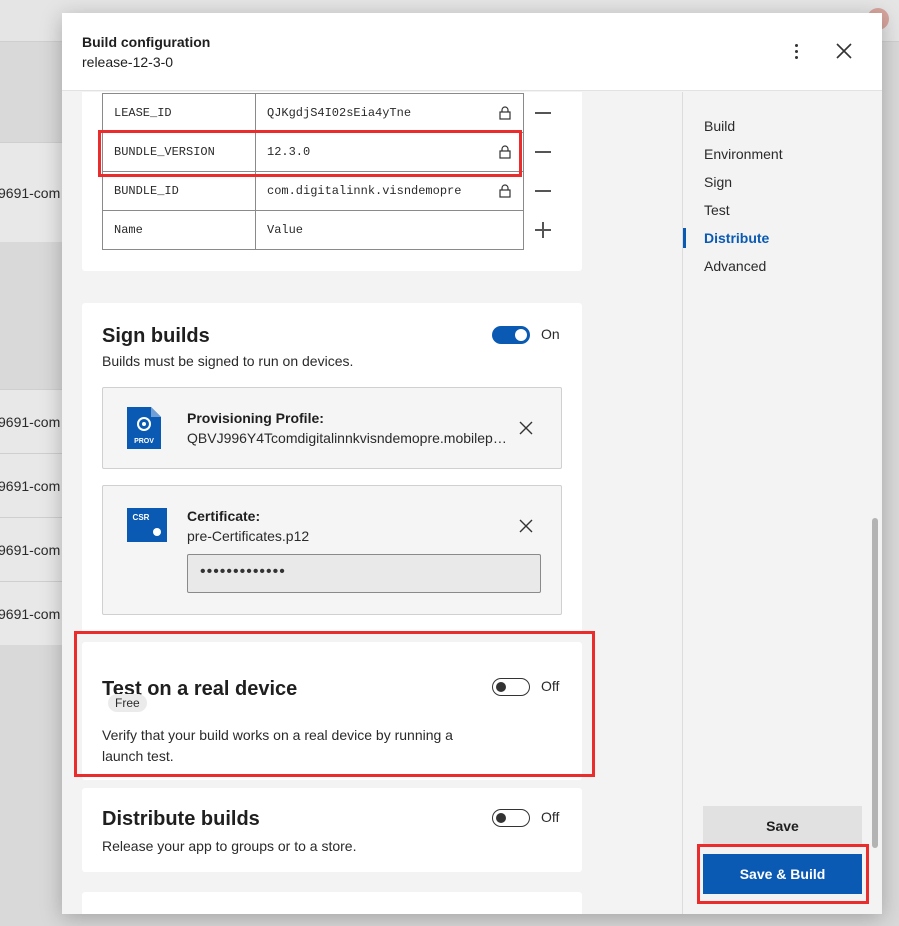 The width and height of the screenshot is (899, 926). Describe the element at coordinates (224, 516) in the screenshot. I see `file-label: Certificate:` at that location.